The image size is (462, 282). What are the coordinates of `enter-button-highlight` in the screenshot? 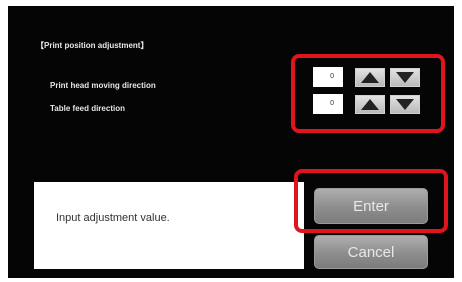 It's located at (371, 201).